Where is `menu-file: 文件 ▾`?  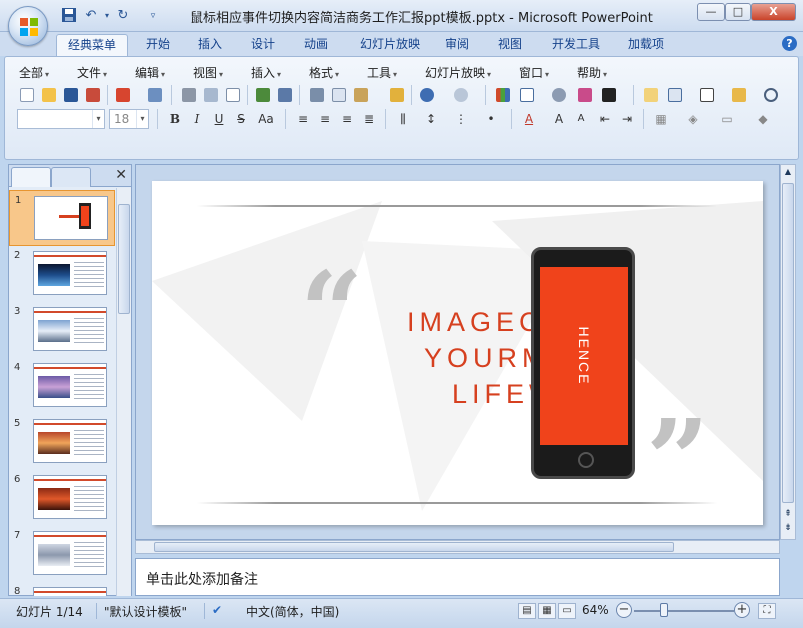 menu-file: 文件 ▾ is located at coordinates (92, 72).